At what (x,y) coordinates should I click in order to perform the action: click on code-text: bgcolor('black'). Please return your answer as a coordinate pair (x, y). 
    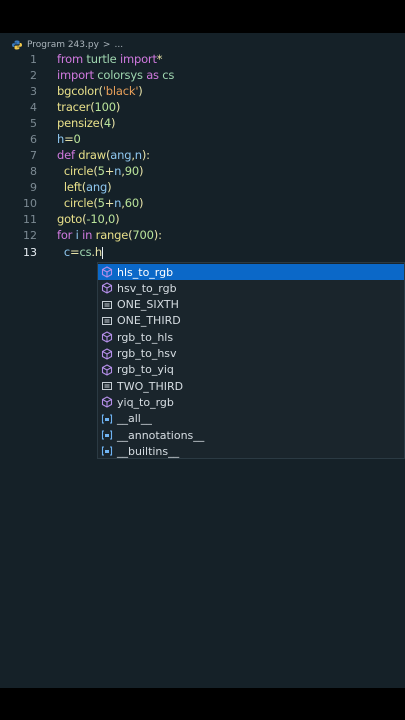
    Looking at the image, I should click on (100, 91).